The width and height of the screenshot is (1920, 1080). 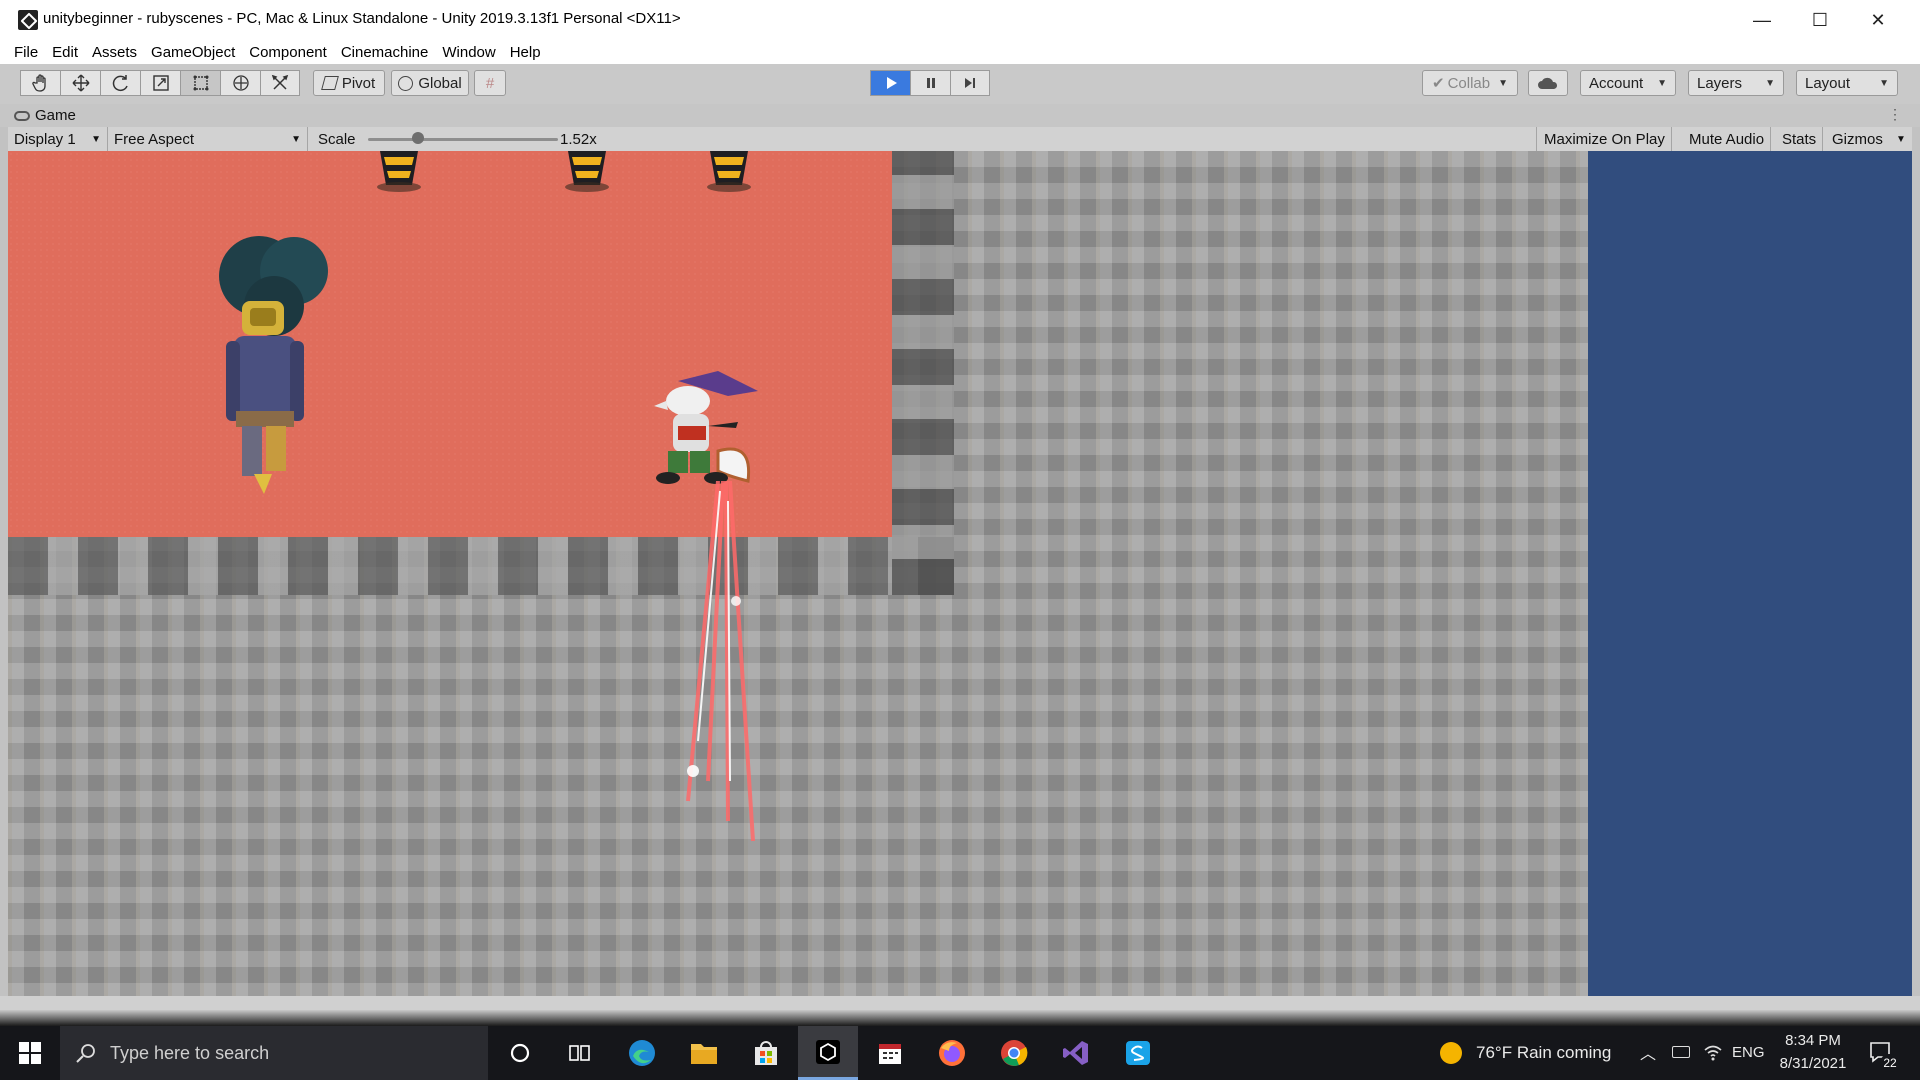 I want to click on menu-gameobject: GameObject, so click(x=193, y=52).